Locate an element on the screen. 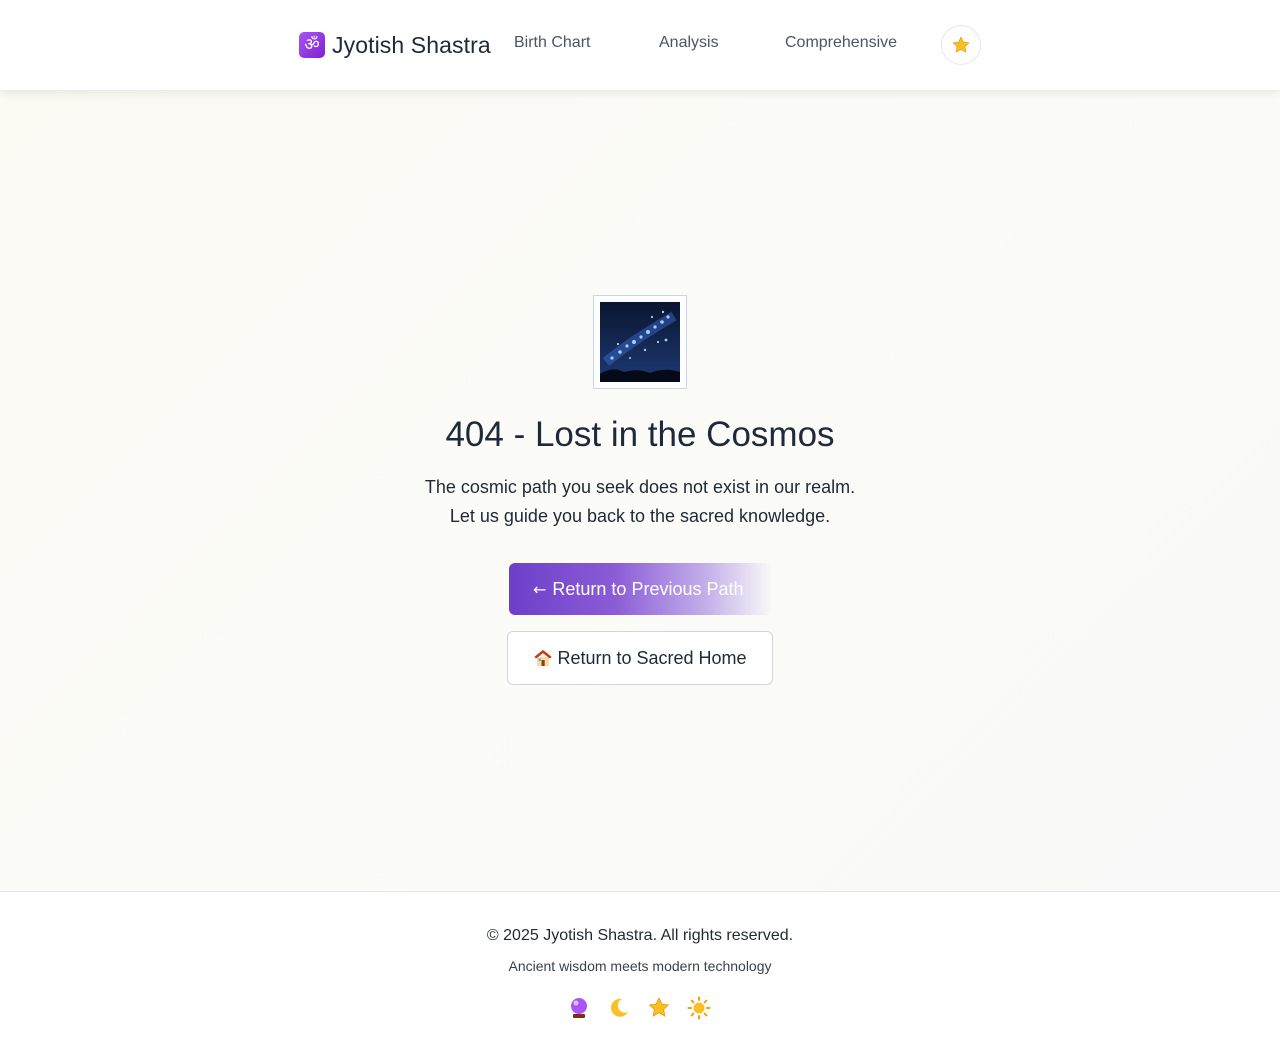 This screenshot has width=1280, height=1056. nav-link-birth-chart: Birth Chart is located at coordinates (552, 43).